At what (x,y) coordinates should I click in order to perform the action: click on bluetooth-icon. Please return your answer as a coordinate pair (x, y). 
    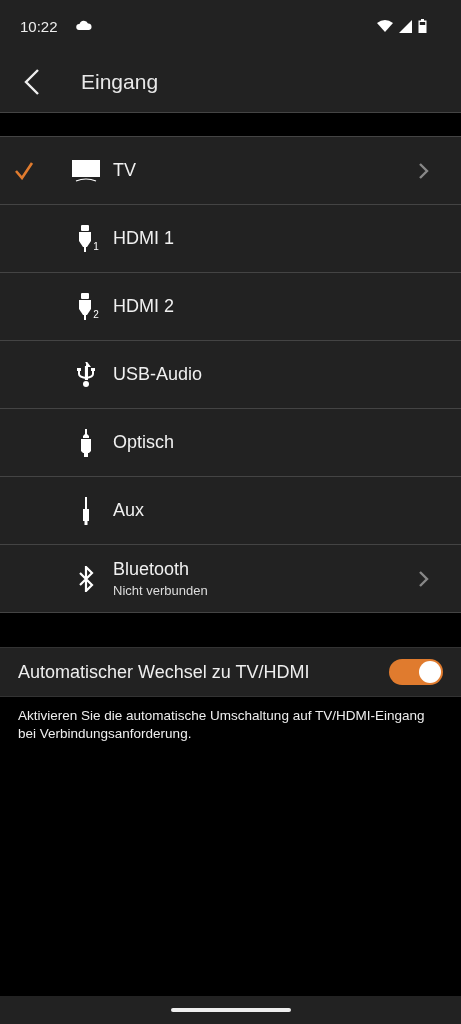
    Looking at the image, I should click on (85, 578).